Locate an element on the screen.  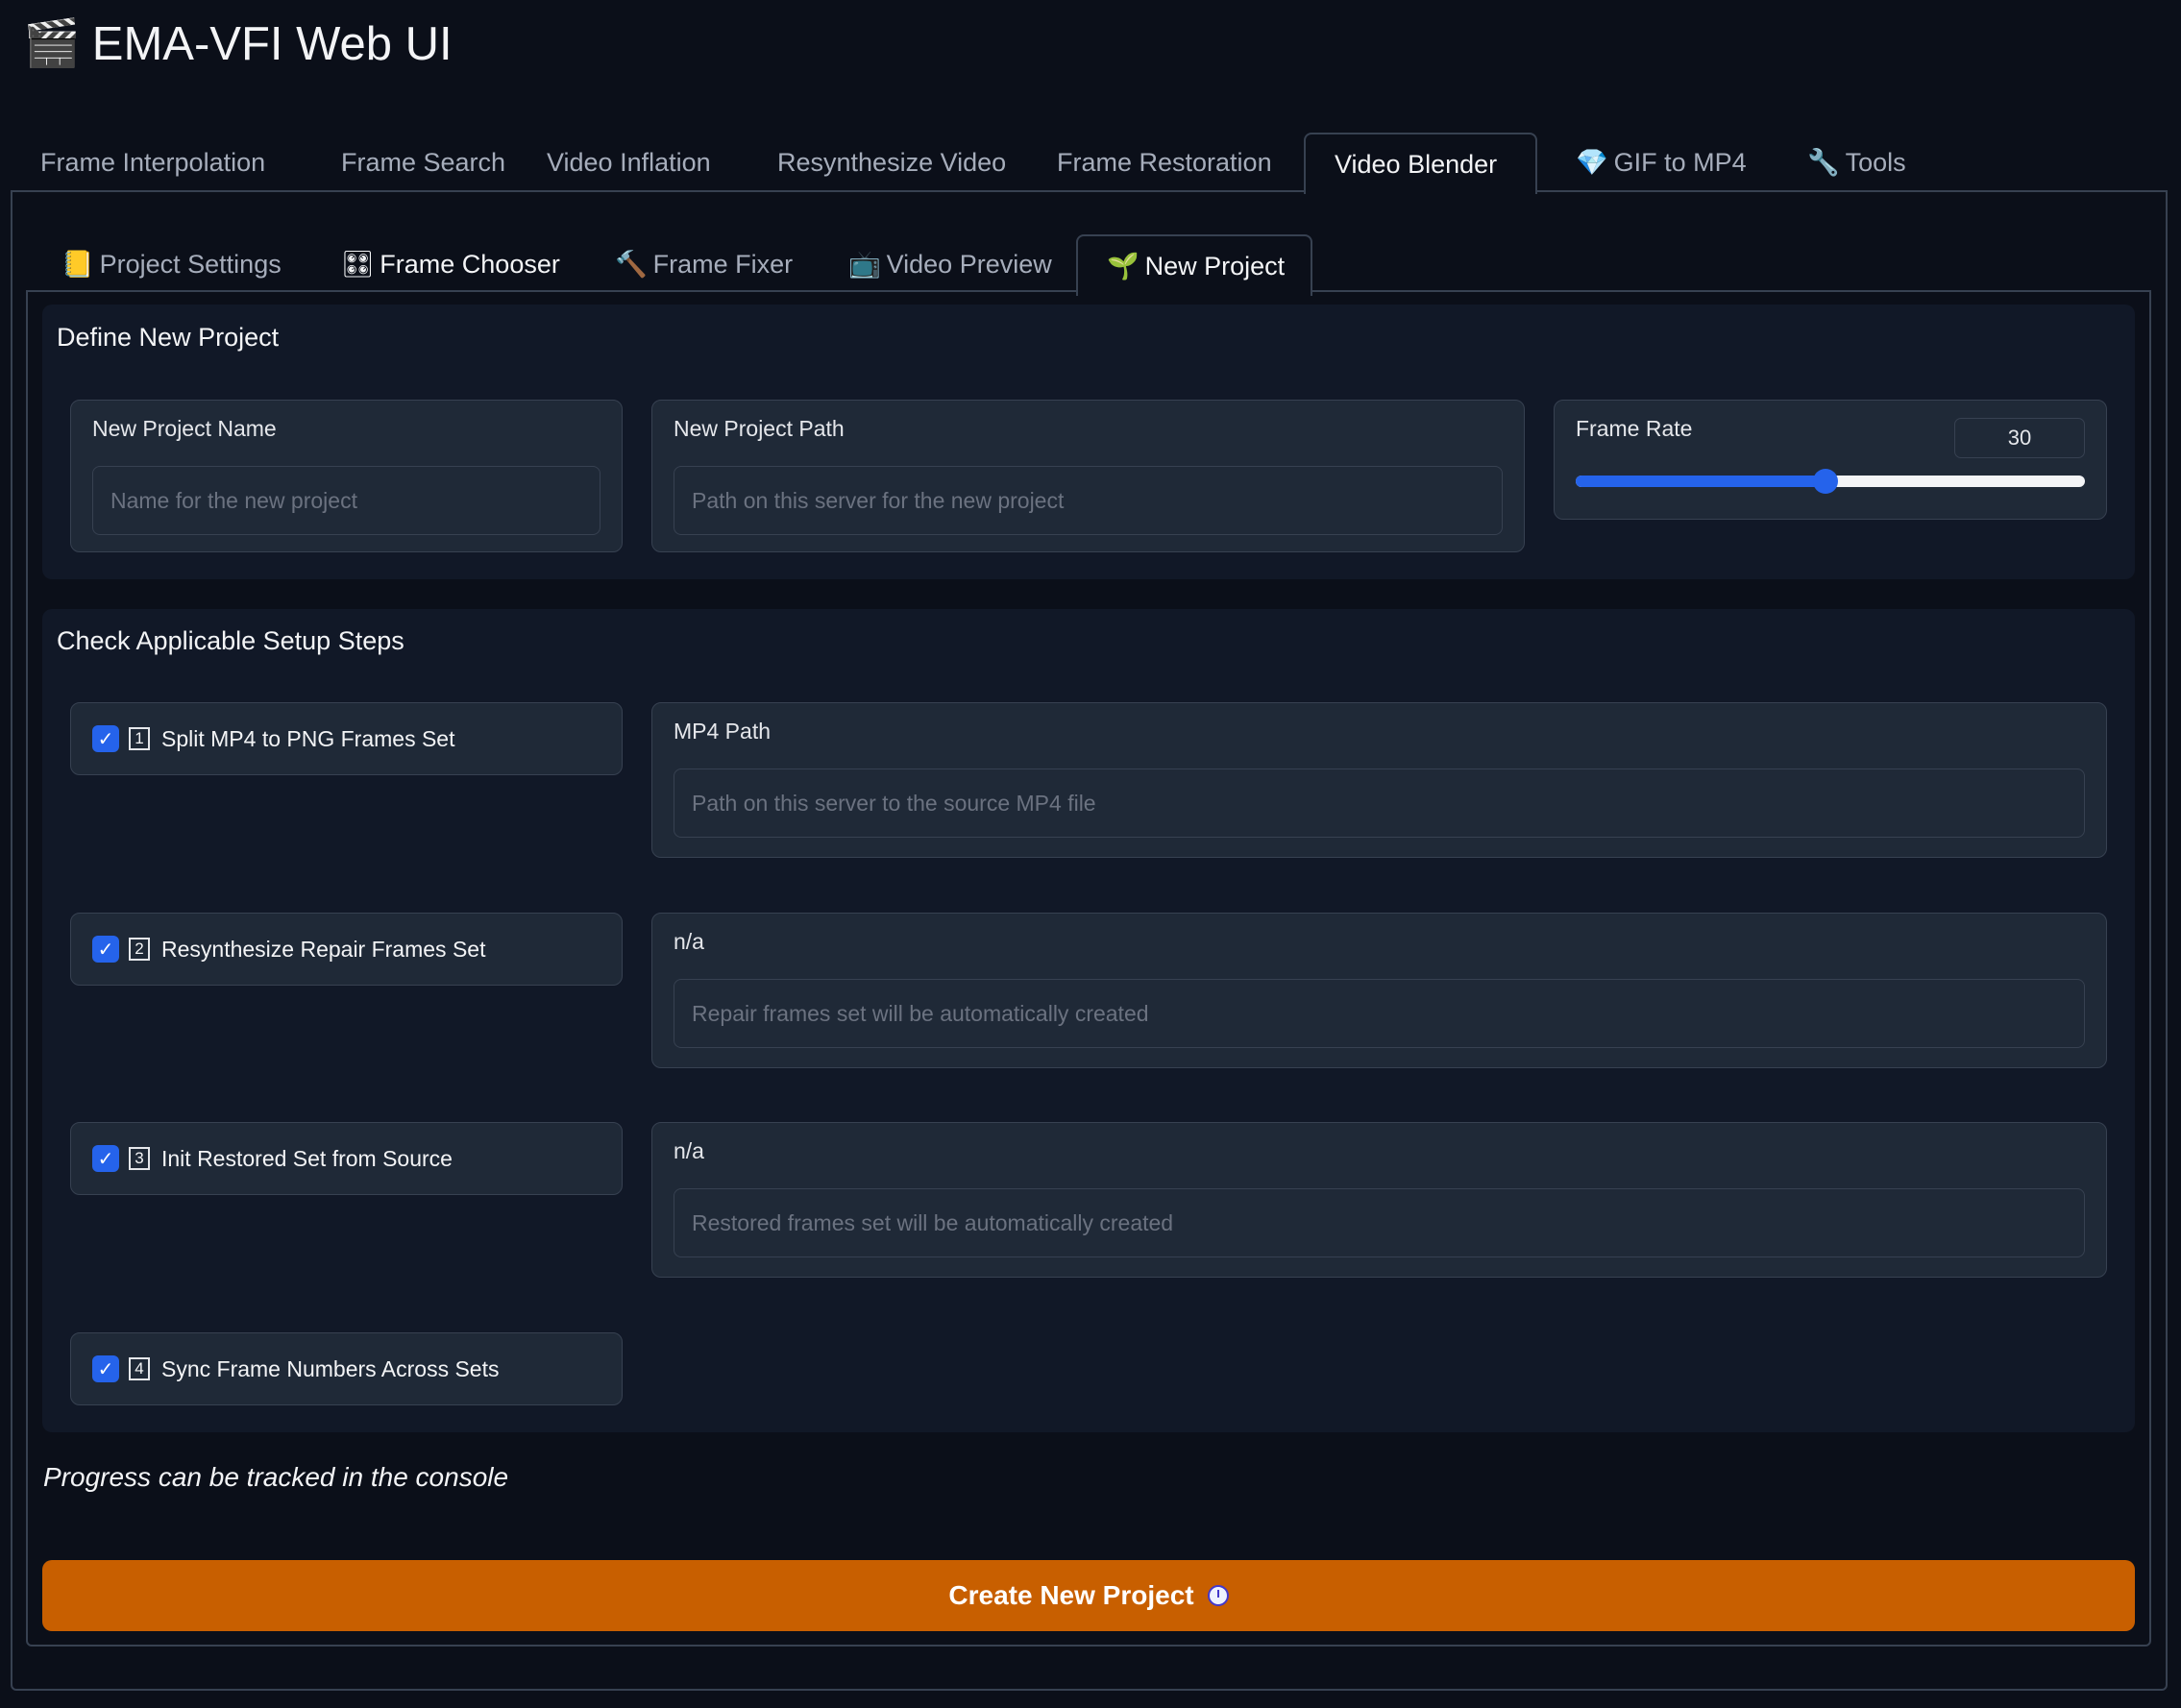
control-knobs-icon: 🎛 is located at coordinates (358, 264).